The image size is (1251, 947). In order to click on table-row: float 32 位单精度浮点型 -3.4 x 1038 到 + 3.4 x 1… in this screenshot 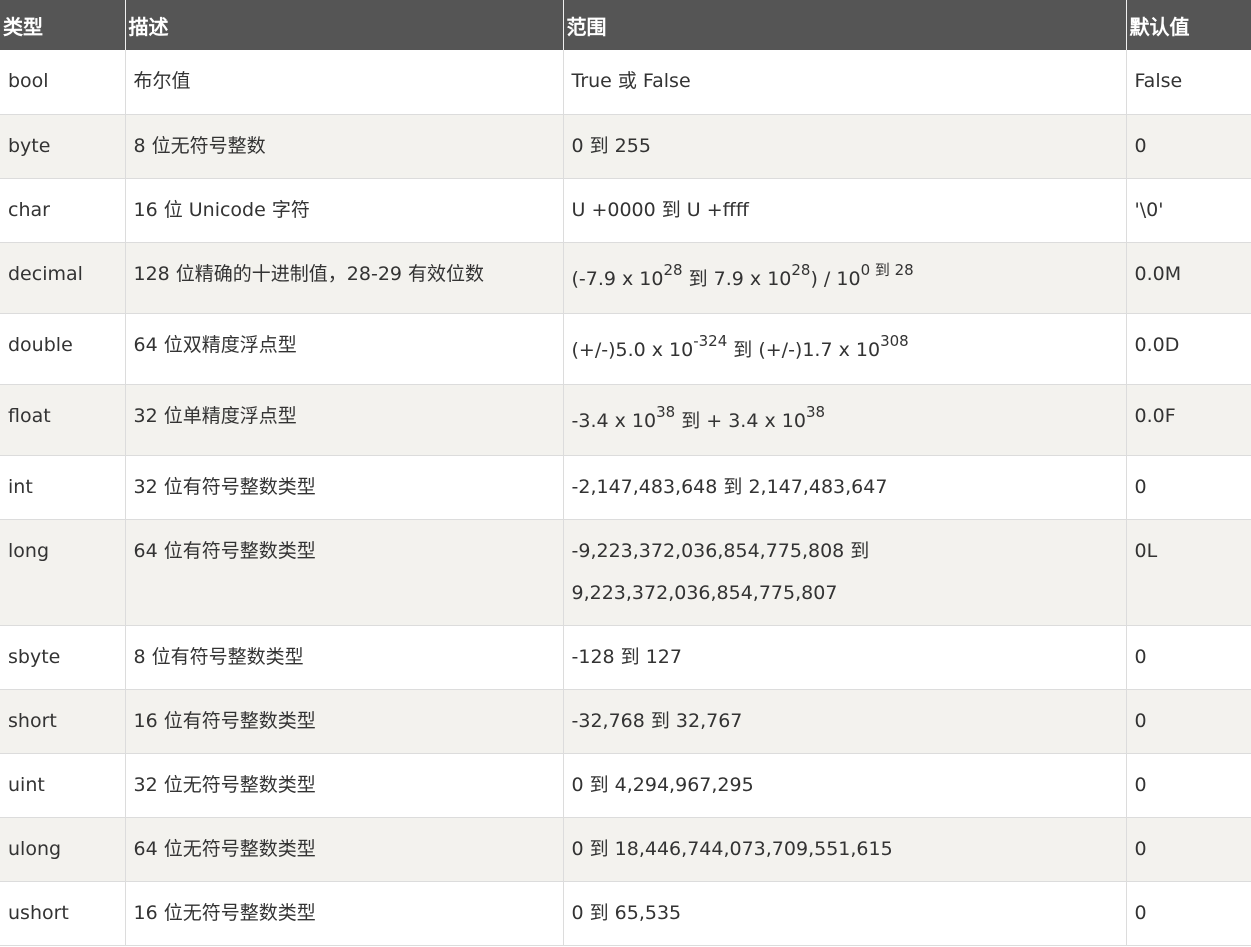, I will do `click(625, 420)`.